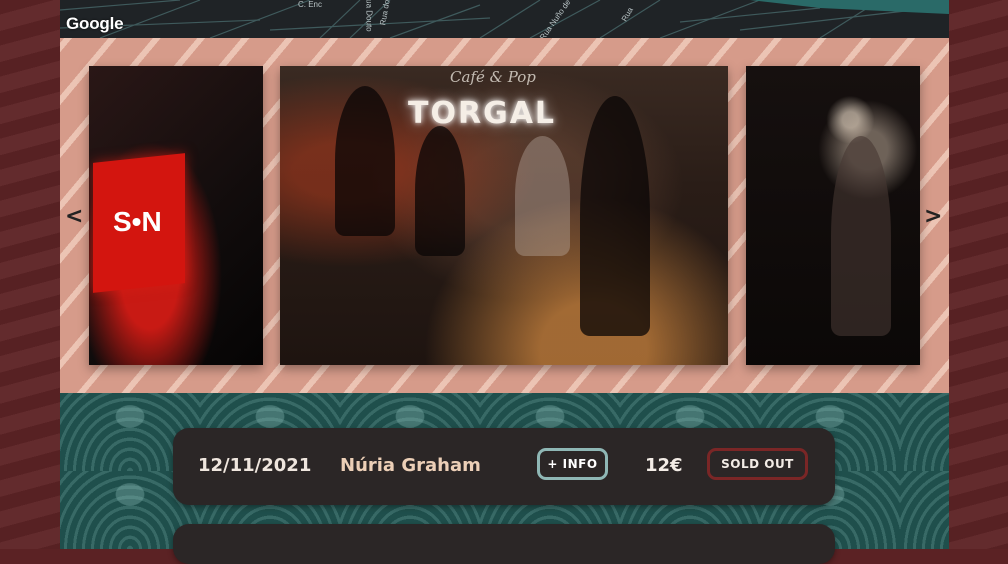  I want to click on street-label: Rua Douto, so click(369, 16).